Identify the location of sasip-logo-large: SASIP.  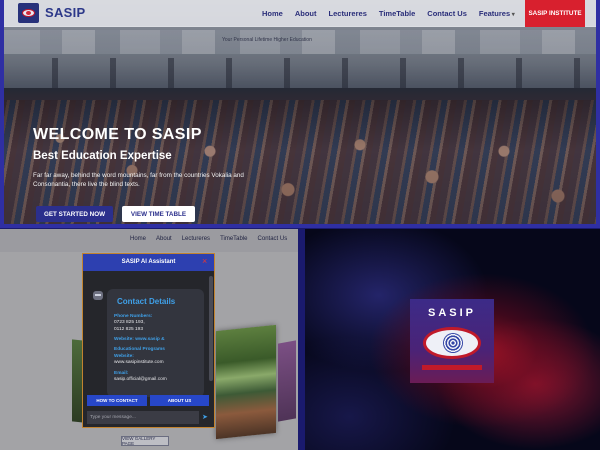
(452, 341).